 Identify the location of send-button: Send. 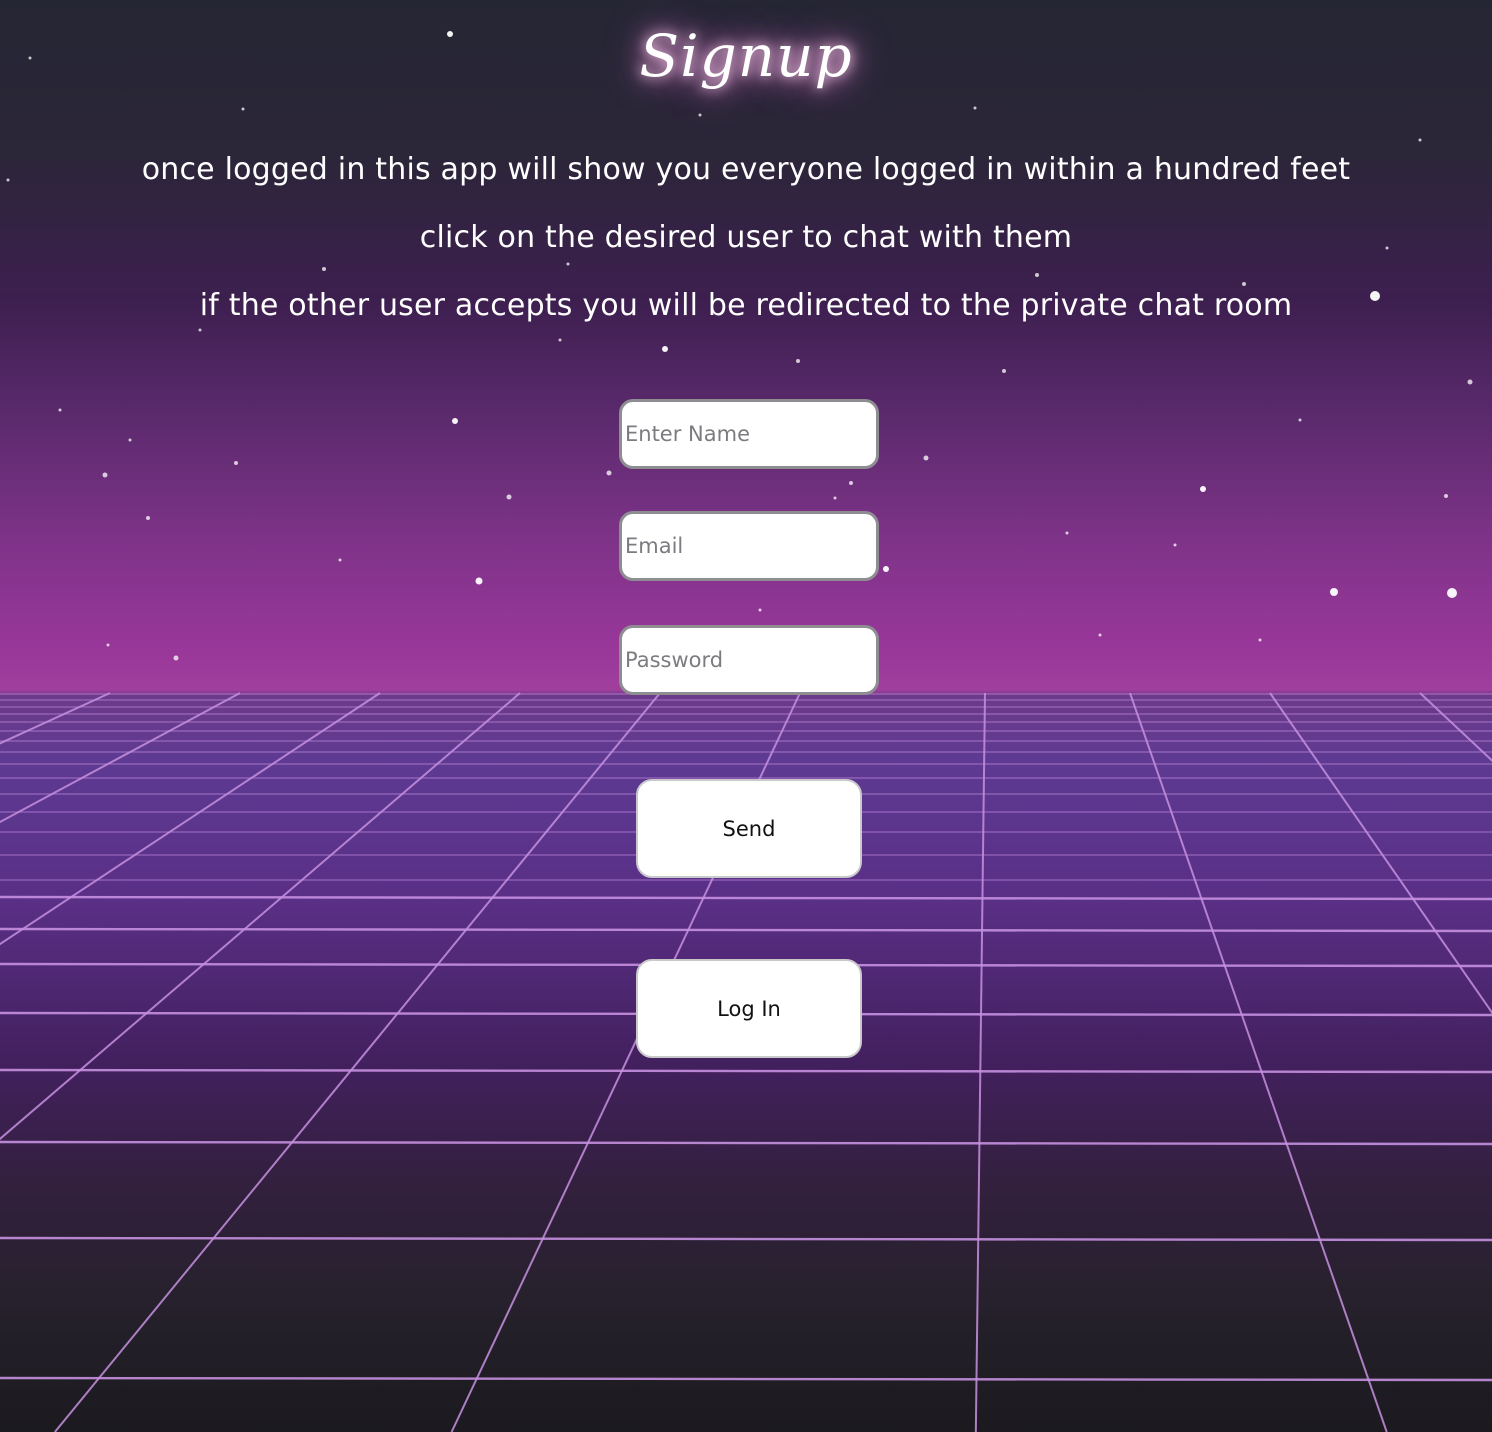
(749, 828).